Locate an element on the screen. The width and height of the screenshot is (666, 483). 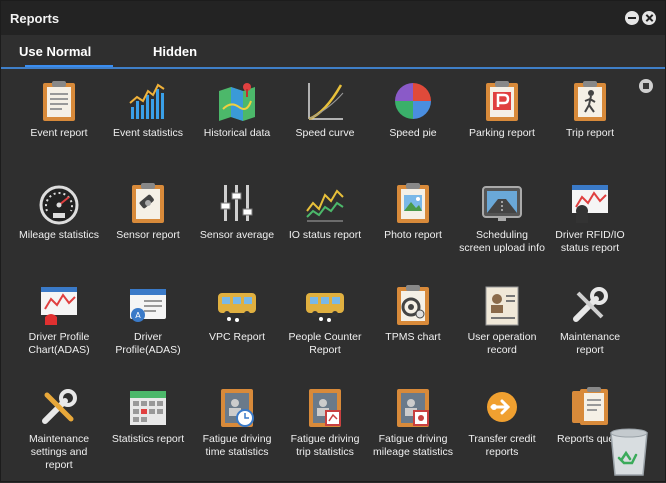
bus-people-icon is located at coordinates (325, 307).